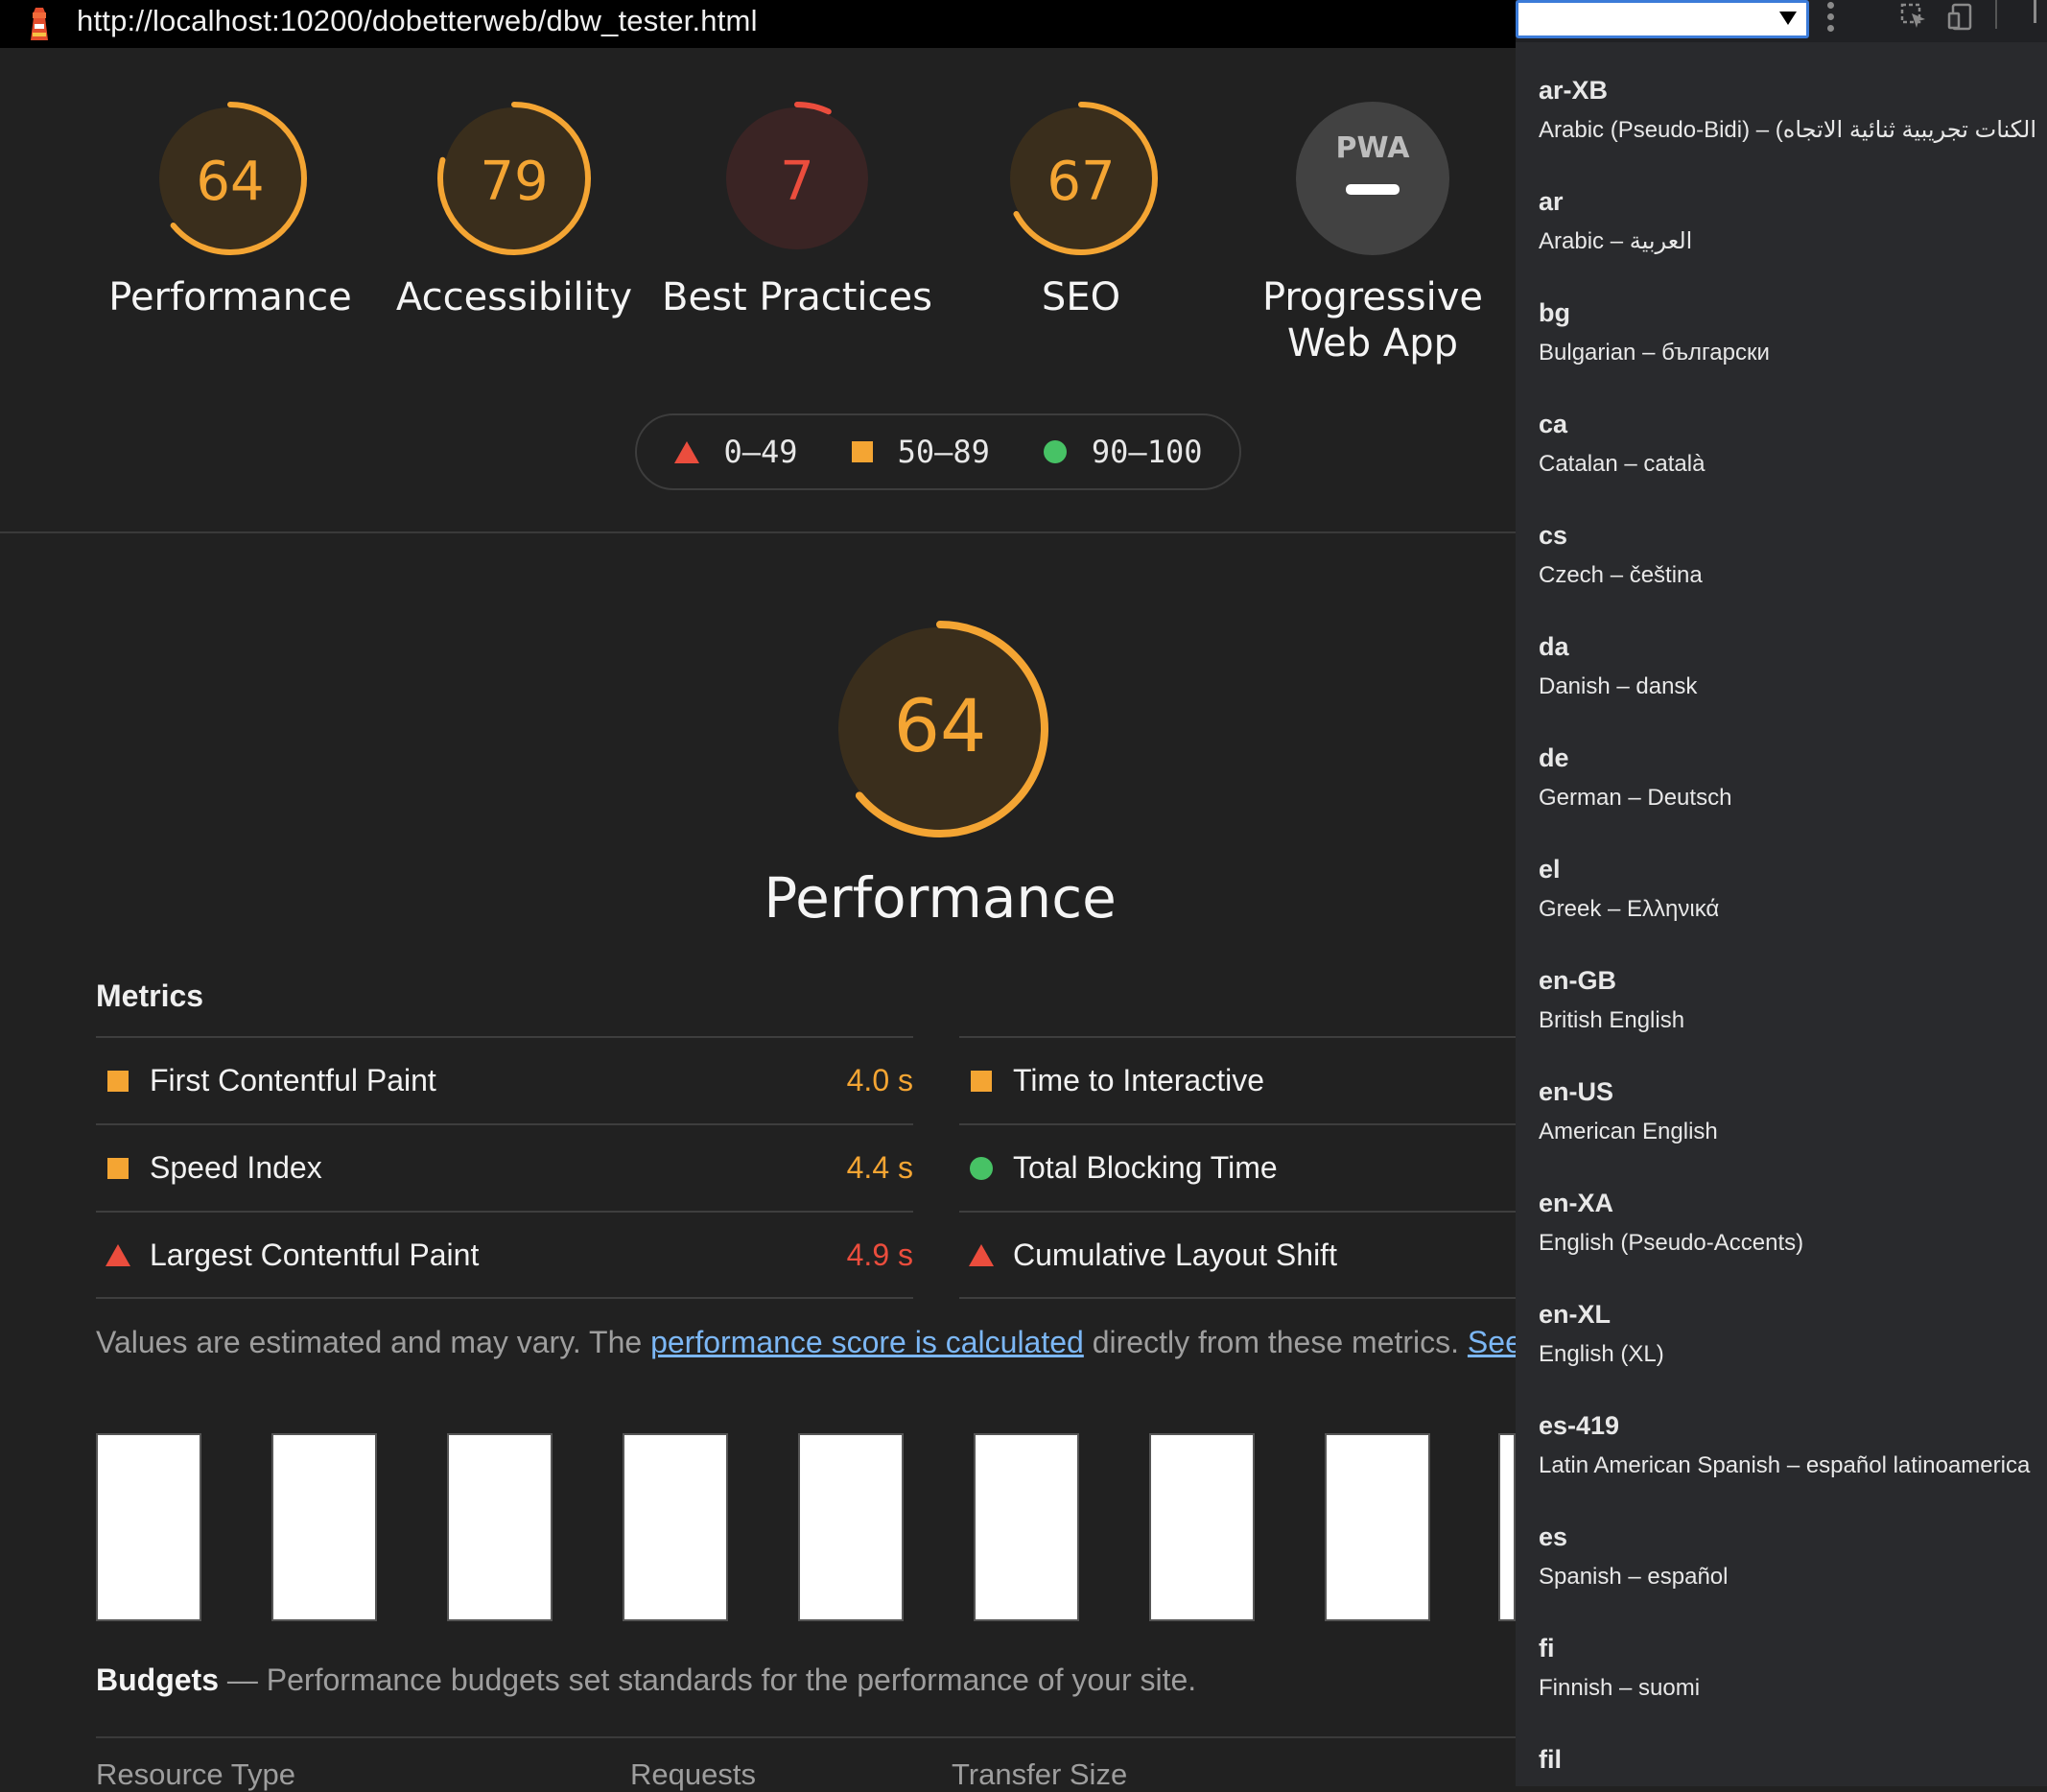 The image size is (2047, 1792). I want to click on locale-name: Greek – Ελληνικά, so click(1629, 909).